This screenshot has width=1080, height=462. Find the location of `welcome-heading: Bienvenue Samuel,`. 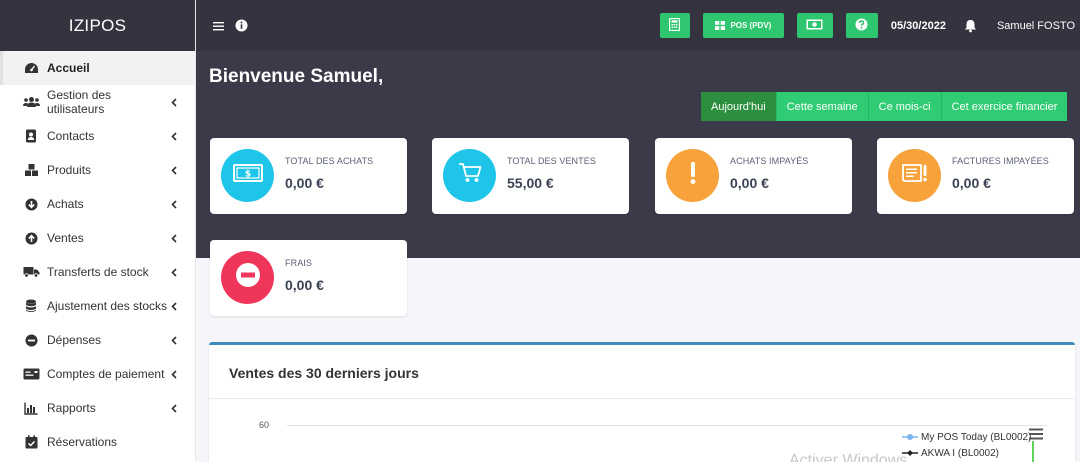

welcome-heading: Bienvenue Samuel, is located at coordinates (296, 76).